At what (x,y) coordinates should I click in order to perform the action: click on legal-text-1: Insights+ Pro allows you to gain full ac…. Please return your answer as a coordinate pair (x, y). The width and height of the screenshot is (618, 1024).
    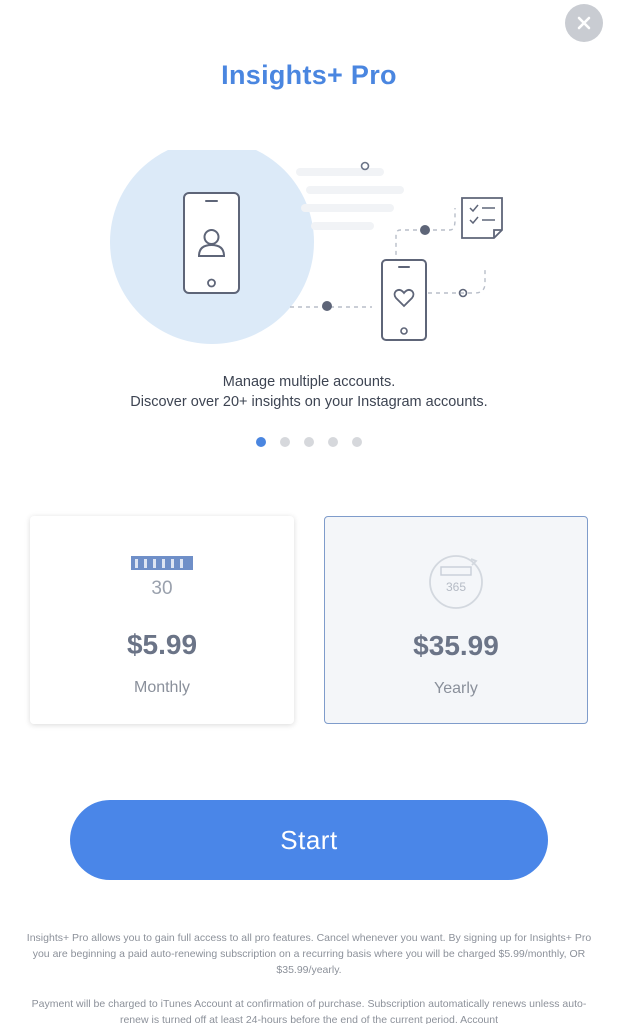
    Looking at the image, I should click on (309, 954).